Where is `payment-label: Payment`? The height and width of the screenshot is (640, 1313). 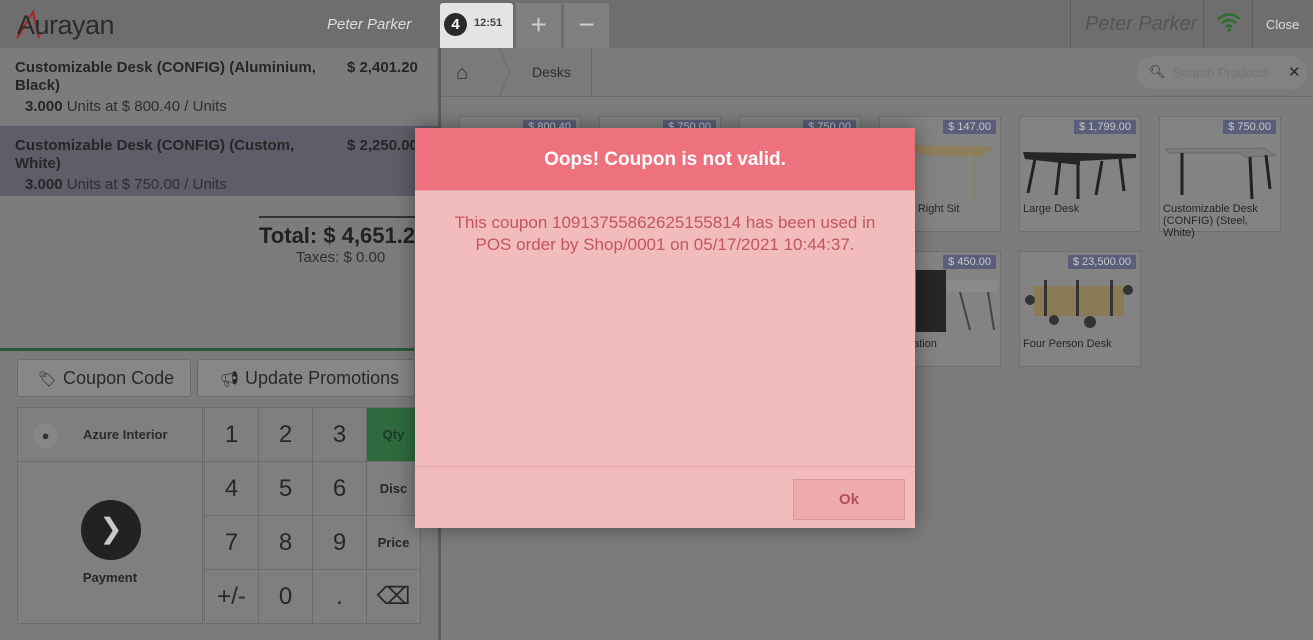 payment-label: Payment is located at coordinates (110, 577).